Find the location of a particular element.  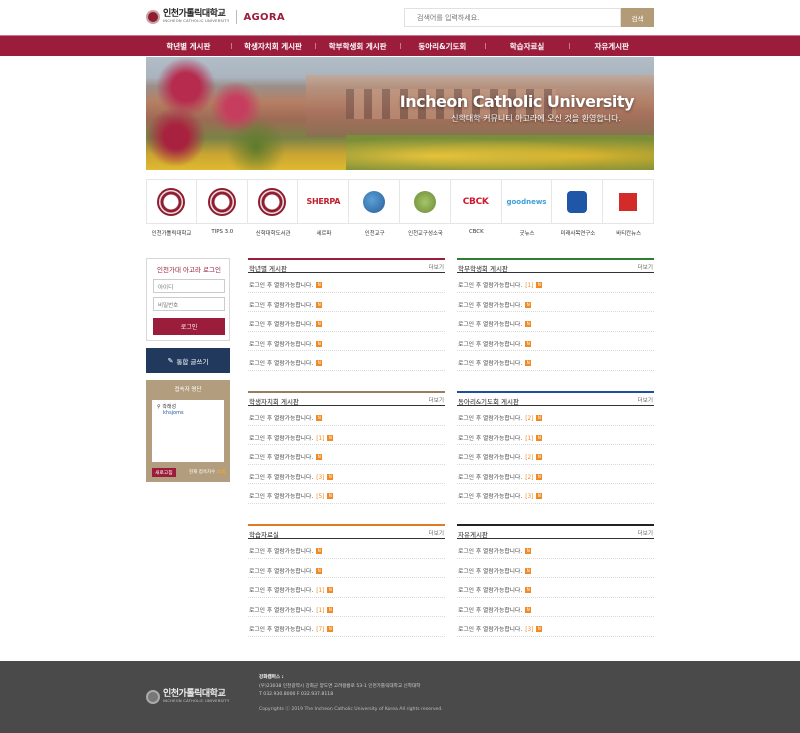

nav-study-materials: 학습자료실 is located at coordinates (527, 46).